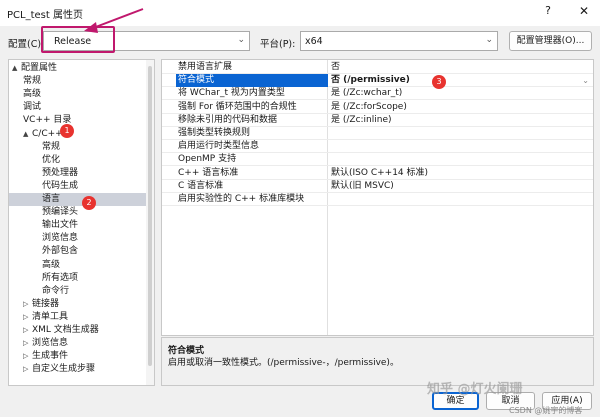  Describe the element at coordinates (65, 330) in the screenshot. I see `tree-item-label: XML 文档生成器` at that location.